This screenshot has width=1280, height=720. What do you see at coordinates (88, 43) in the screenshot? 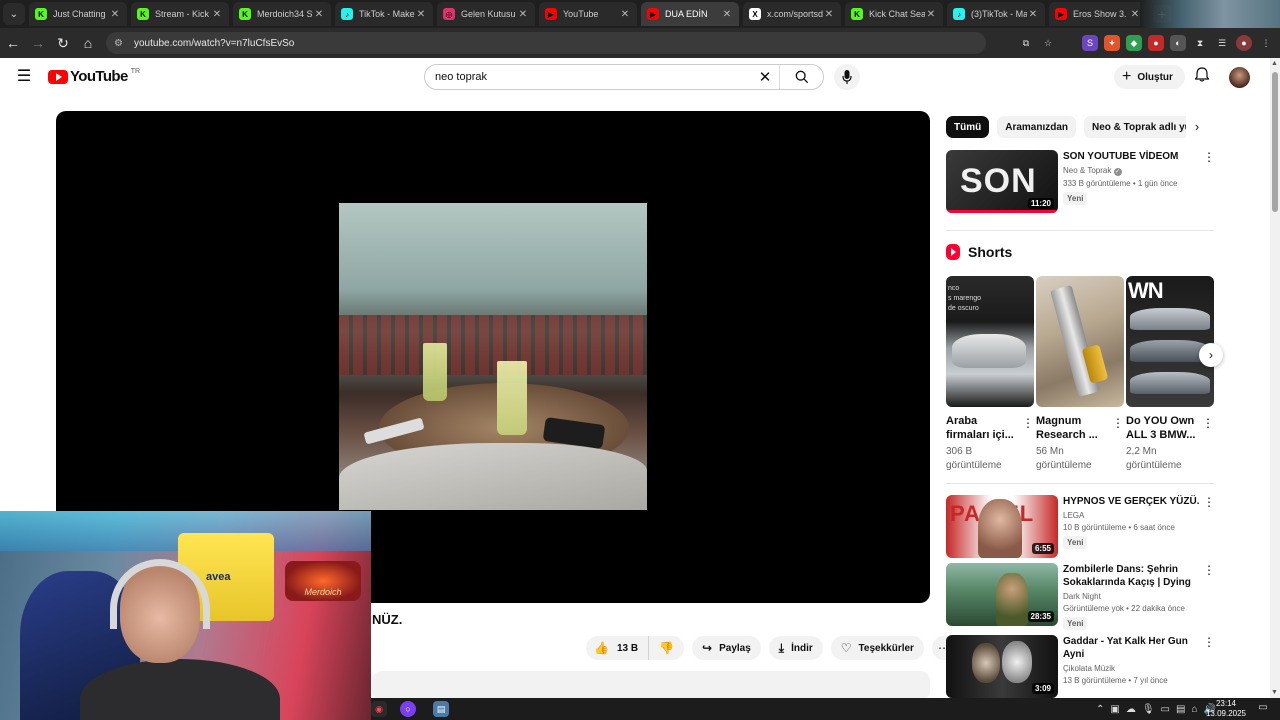
I see `home-icon: ⌂` at bounding box center [88, 43].